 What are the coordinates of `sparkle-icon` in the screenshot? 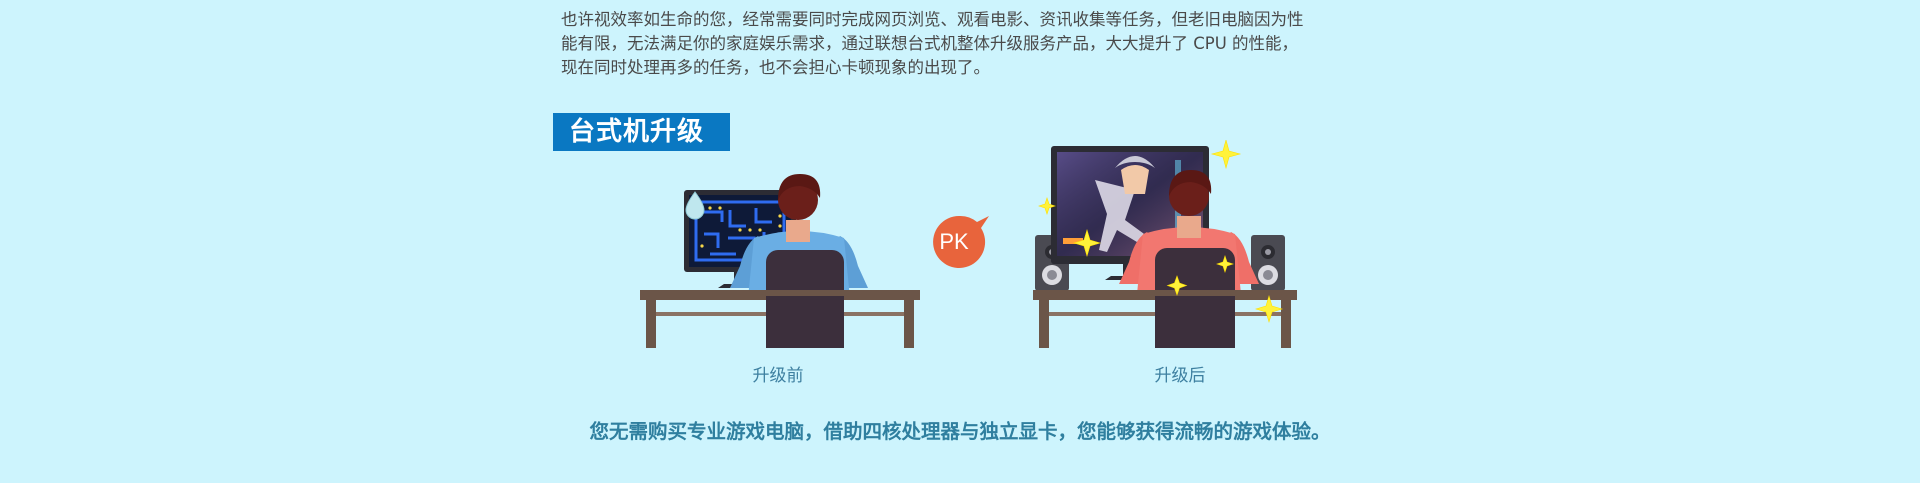 It's located at (1226, 155).